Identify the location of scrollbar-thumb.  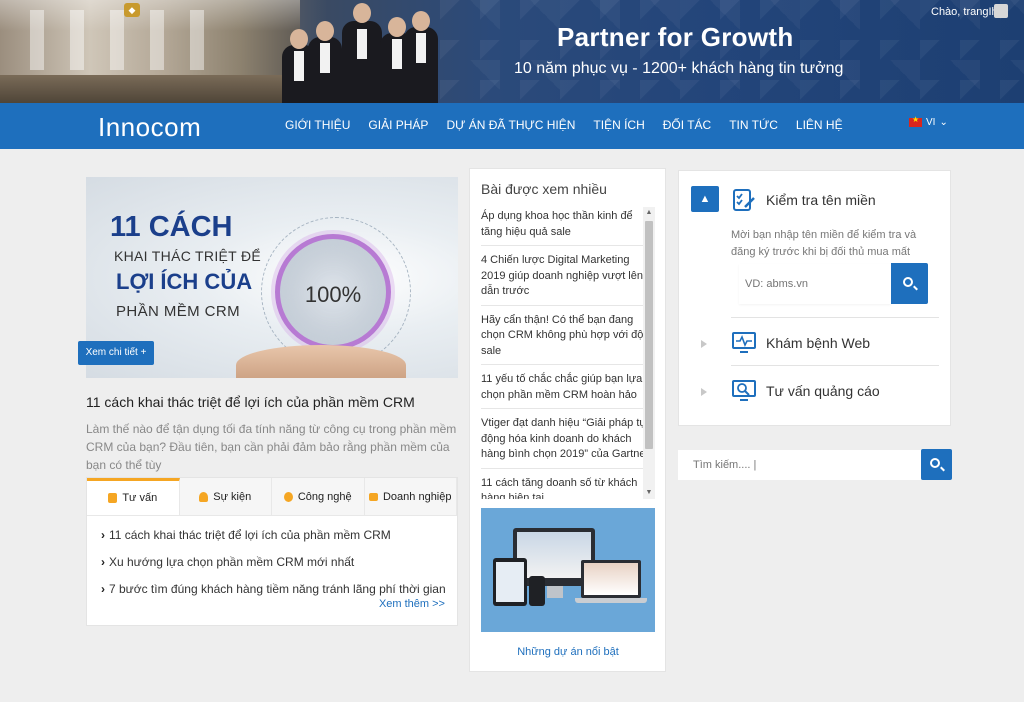
(649, 335).